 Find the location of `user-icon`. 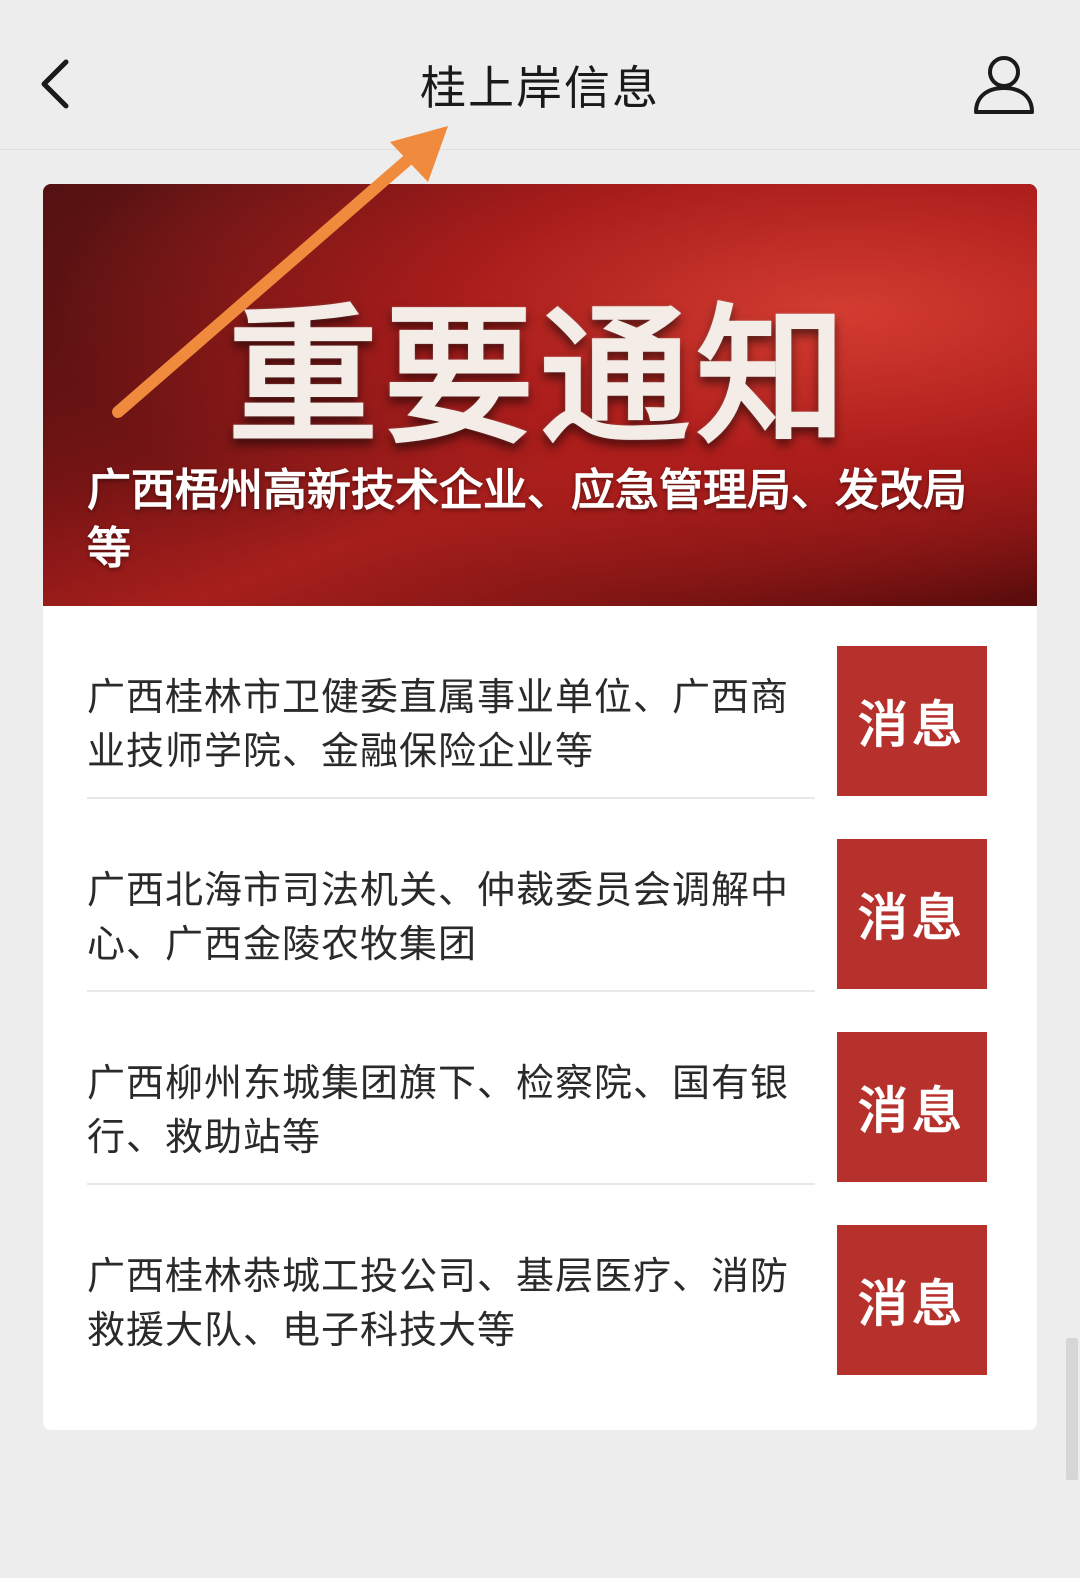

user-icon is located at coordinates (1004, 85).